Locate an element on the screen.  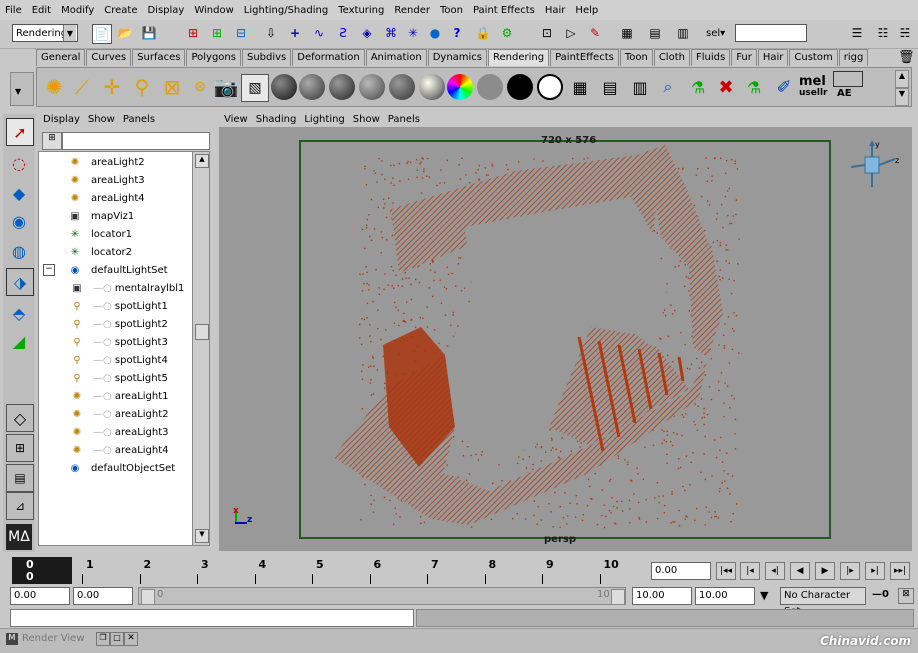
select-by-hierarchy-icon: ⊞ is located at coordinates (193, 33).